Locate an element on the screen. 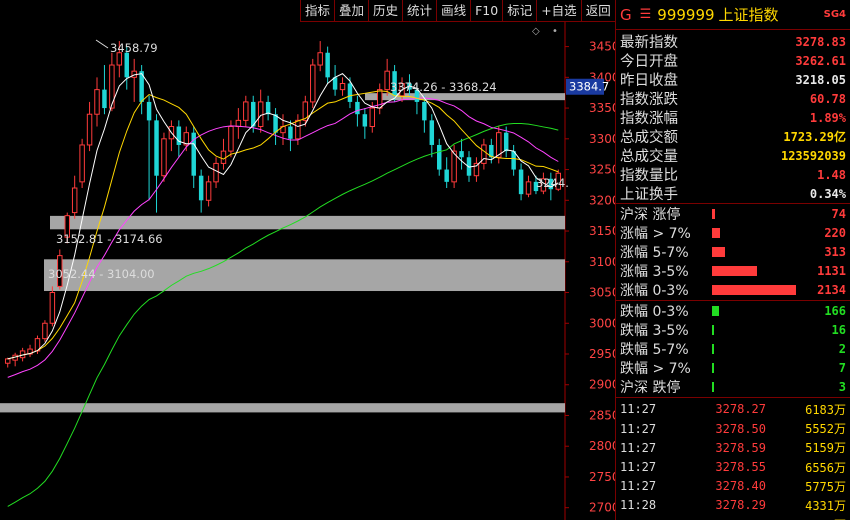 The width and height of the screenshot is (850, 520). chart-toolbar: 指标 叠加 历史 统计 画线 F10 标记 +自选 返回 is located at coordinates (457, 11).